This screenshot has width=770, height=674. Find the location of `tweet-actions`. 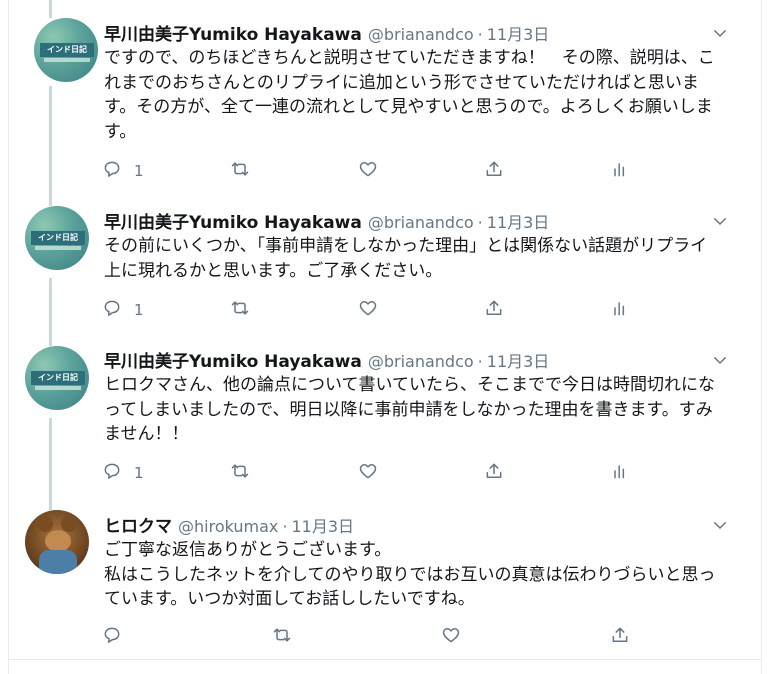

tweet-actions is located at coordinates (370, 637).